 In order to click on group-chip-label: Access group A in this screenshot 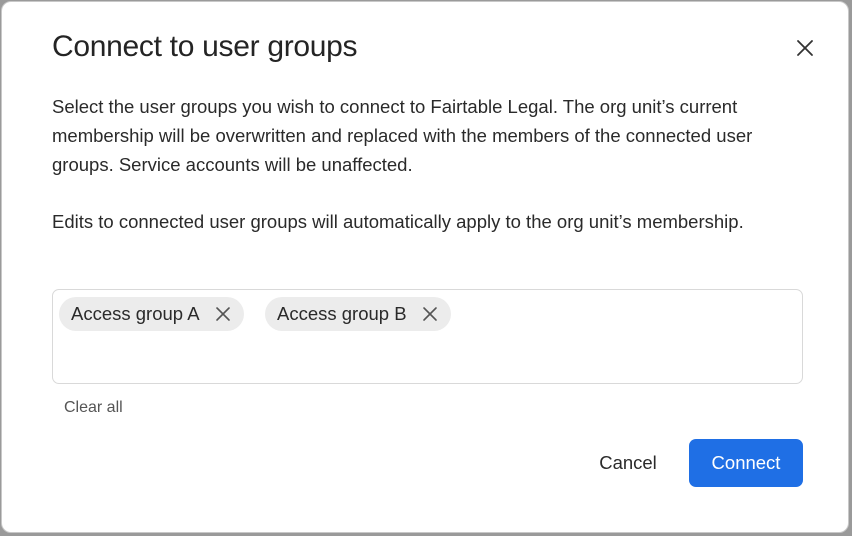, I will do `click(135, 313)`.